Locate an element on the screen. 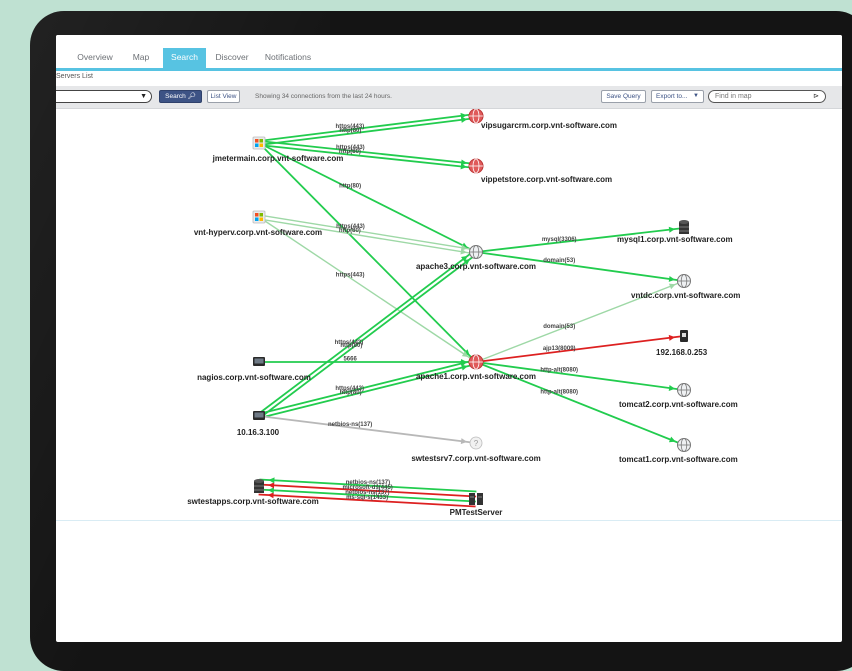 This screenshot has width=852, height=671. find-placeholder: Find in map is located at coordinates (733, 96).